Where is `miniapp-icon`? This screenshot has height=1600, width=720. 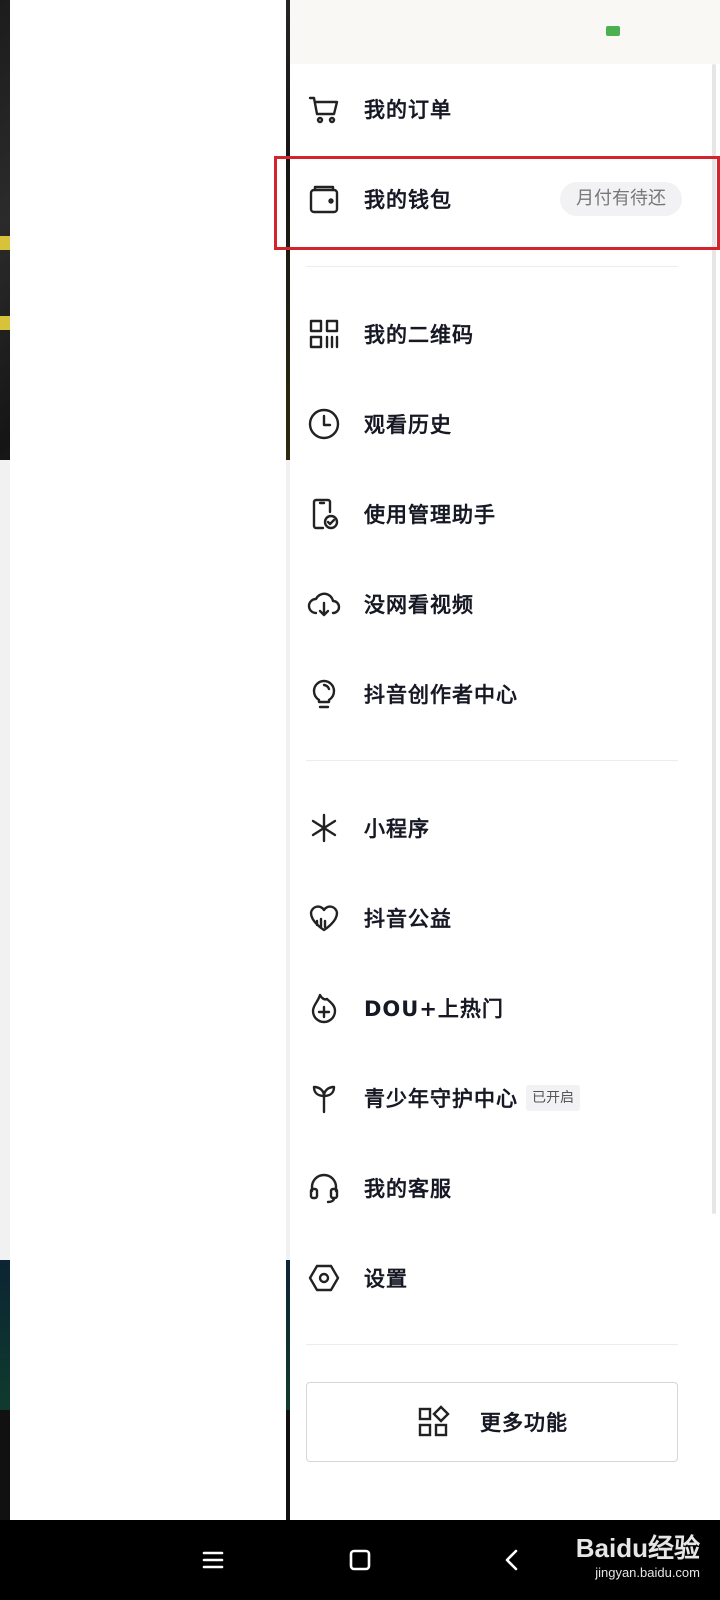 miniapp-icon is located at coordinates (324, 828).